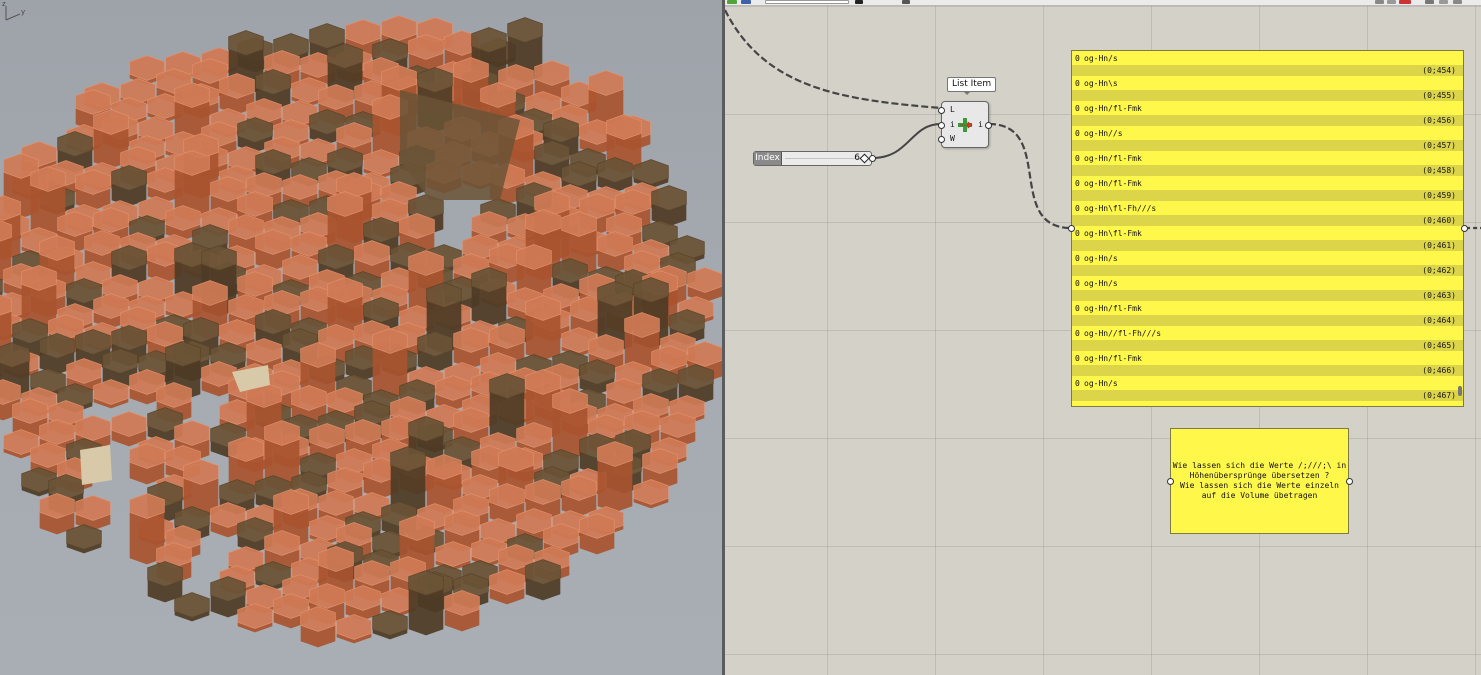 This screenshot has width=1481, height=675. Describe the element at coordinates (1464, 228) in the screenshot. I see `panel-output-port` at that location.